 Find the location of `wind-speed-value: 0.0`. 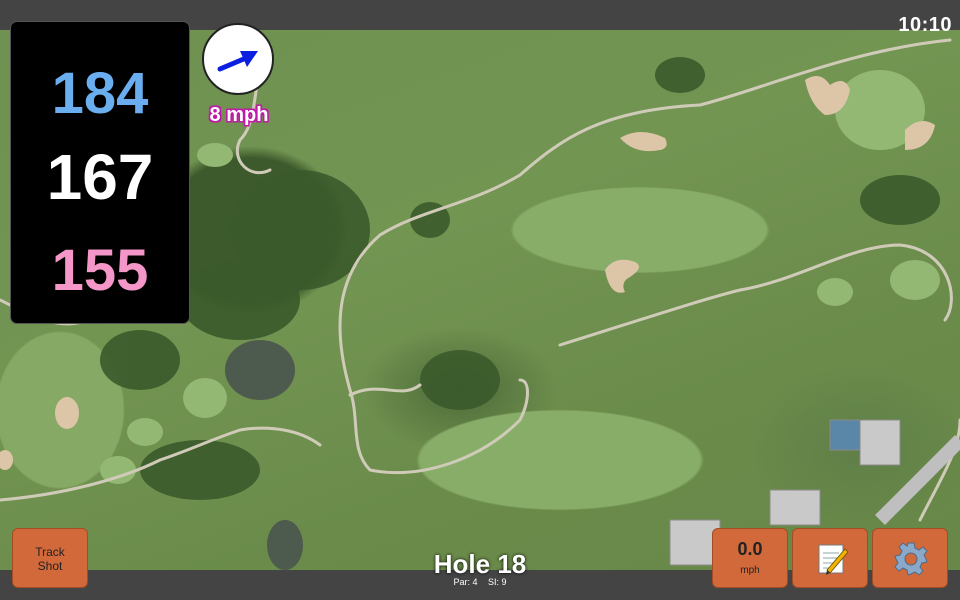

wind-speed-value: 0.0 is located at coordinates (750, 549).